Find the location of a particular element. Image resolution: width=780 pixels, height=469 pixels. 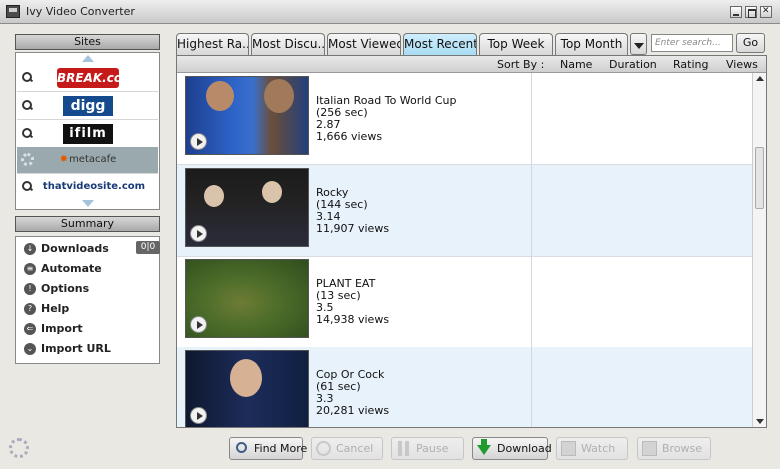

browse-label: Browse is located at coordinates (682, 448).